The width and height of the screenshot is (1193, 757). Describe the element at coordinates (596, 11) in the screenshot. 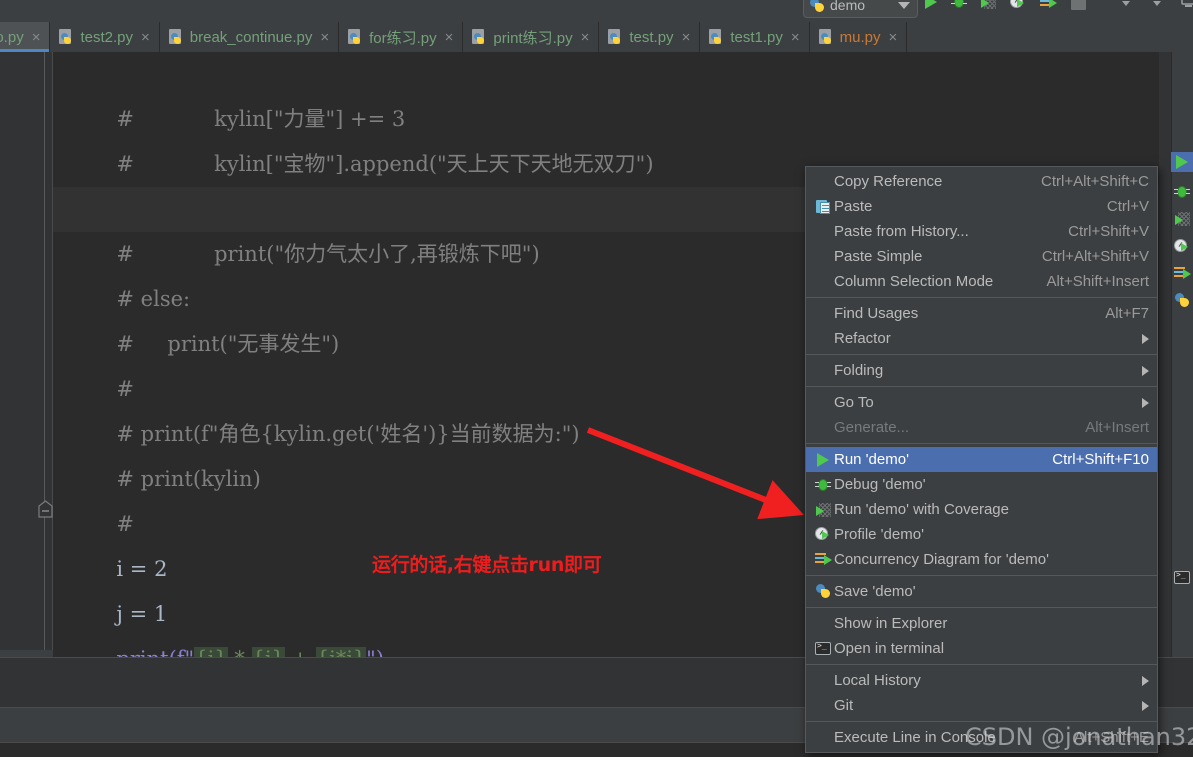

I see `main-toolbar: demo` at that location.